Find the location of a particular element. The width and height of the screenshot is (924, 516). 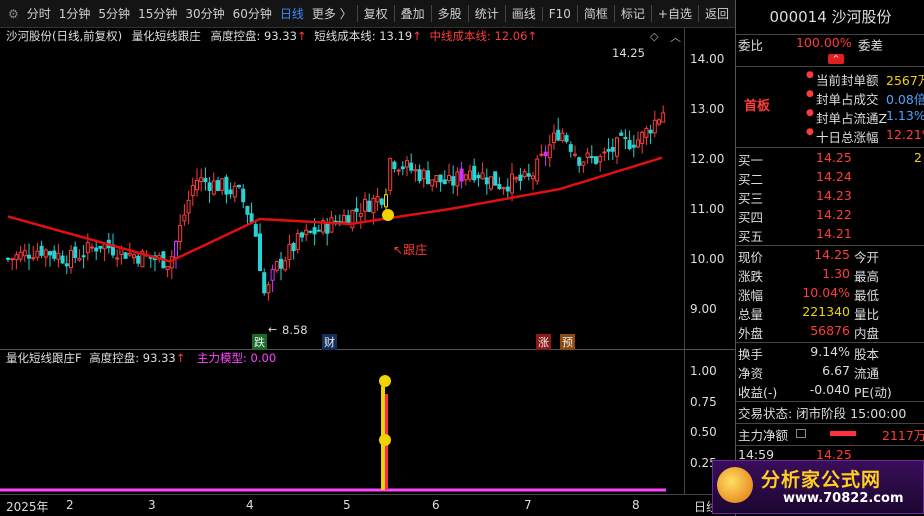

bid-label: 买四 is located at coordinates (751, 217).